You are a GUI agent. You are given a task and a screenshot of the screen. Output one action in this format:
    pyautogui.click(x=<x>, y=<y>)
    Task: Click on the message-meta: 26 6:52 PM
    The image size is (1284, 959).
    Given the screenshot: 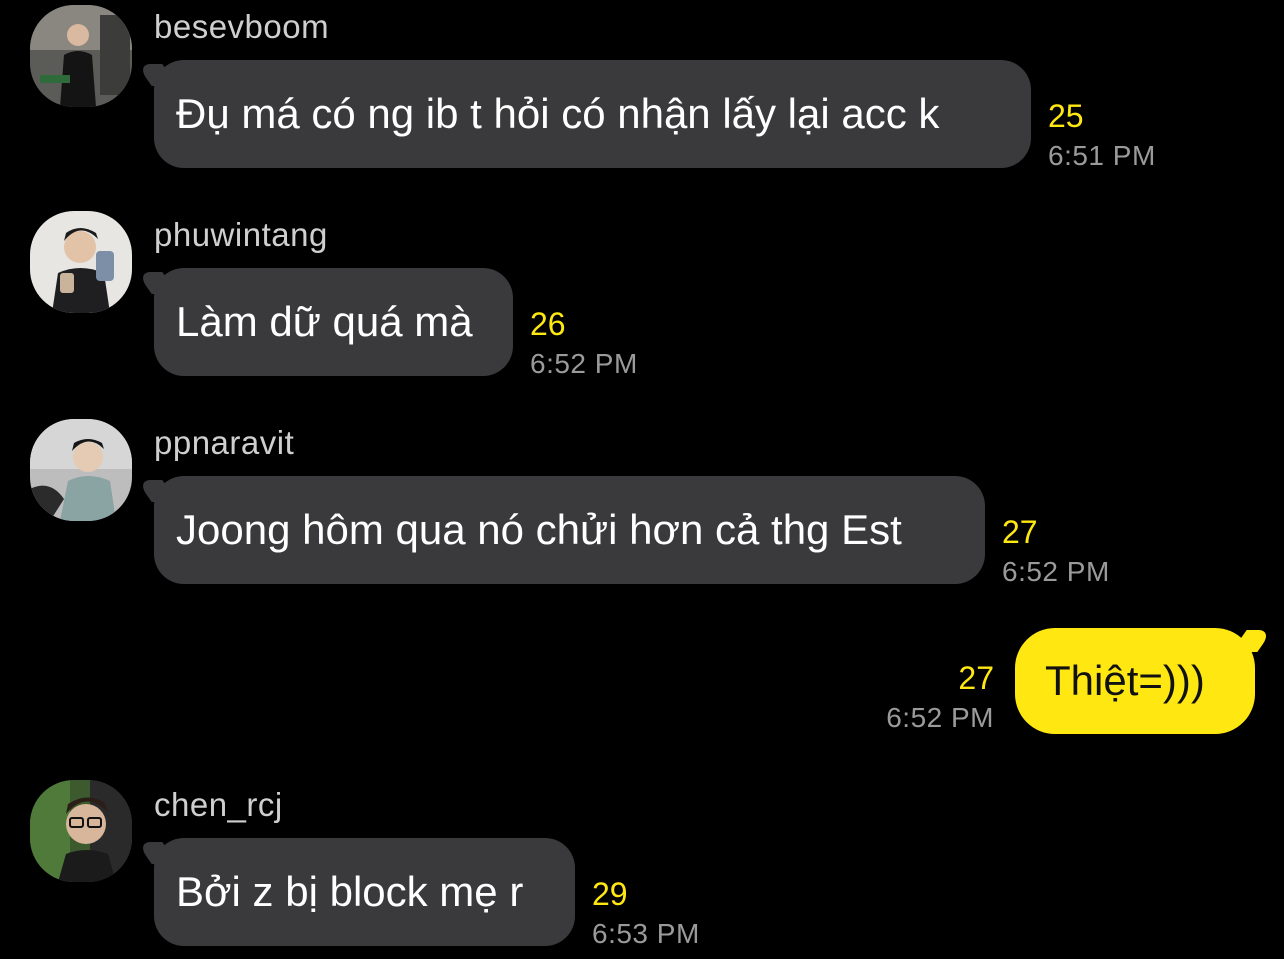 What is the action you would take?
    pyautogui.click(x=584, y=344)
    